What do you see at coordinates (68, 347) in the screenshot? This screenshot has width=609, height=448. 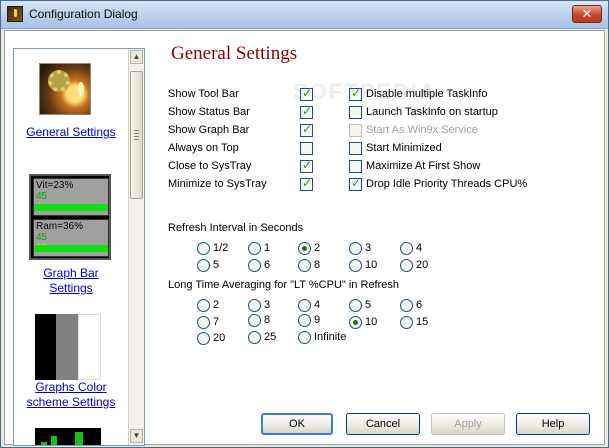 I see `color-scheme-thumbnail-icon` at bounding box center [68, 347].